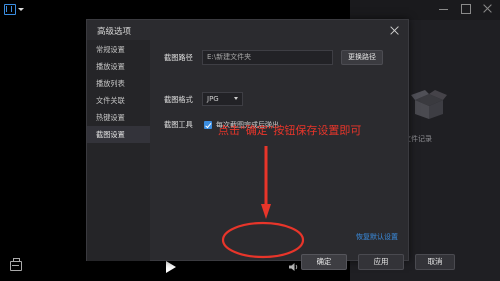  I want to click on ok-button: 确定, so click(324, 262).